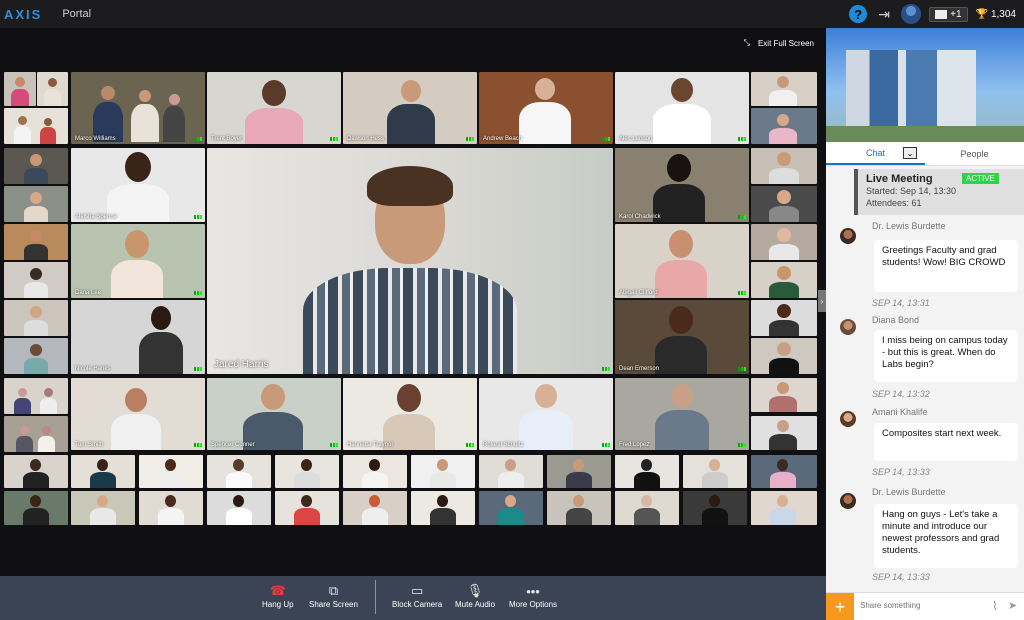  I want to click on add-attachment-button: +, so click(840, 606).